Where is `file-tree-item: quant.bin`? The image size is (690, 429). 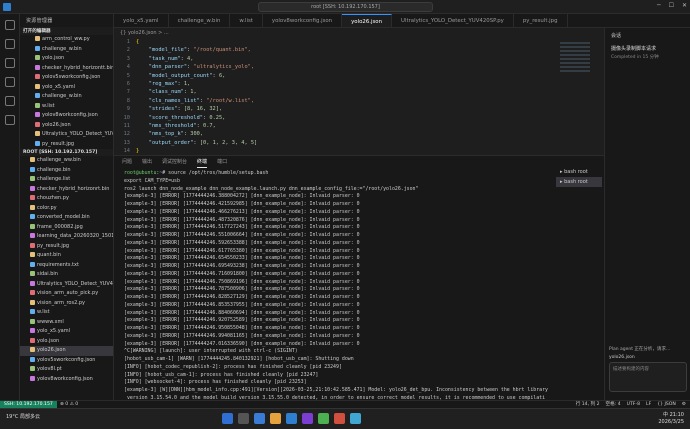 file-tree-item: quant.bin is located at coordinates (66, 256).